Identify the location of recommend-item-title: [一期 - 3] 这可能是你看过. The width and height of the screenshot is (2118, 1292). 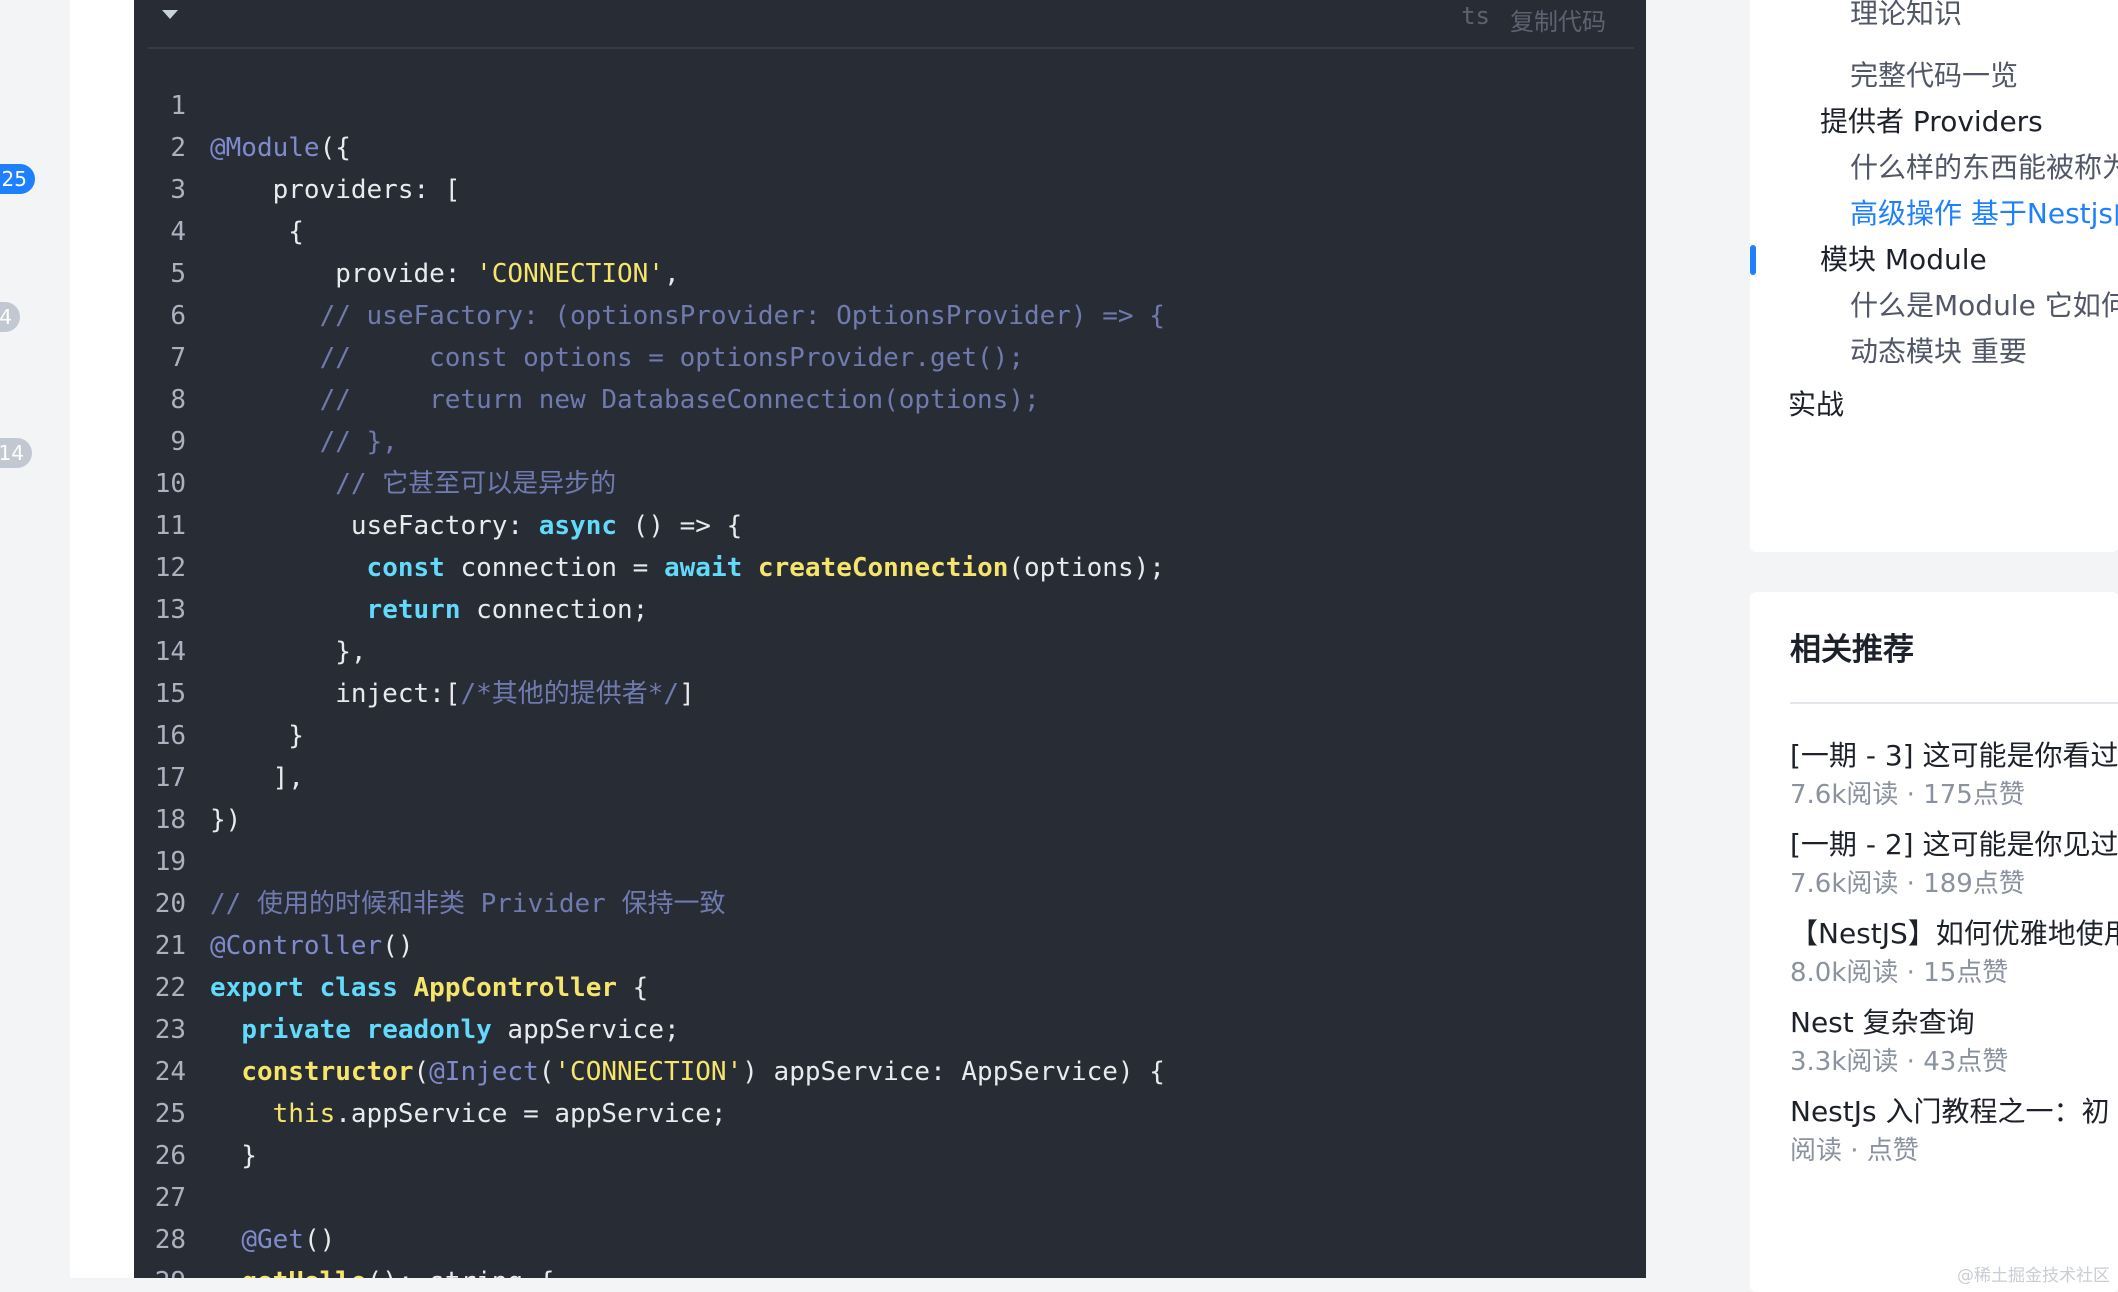
(1954, 754).